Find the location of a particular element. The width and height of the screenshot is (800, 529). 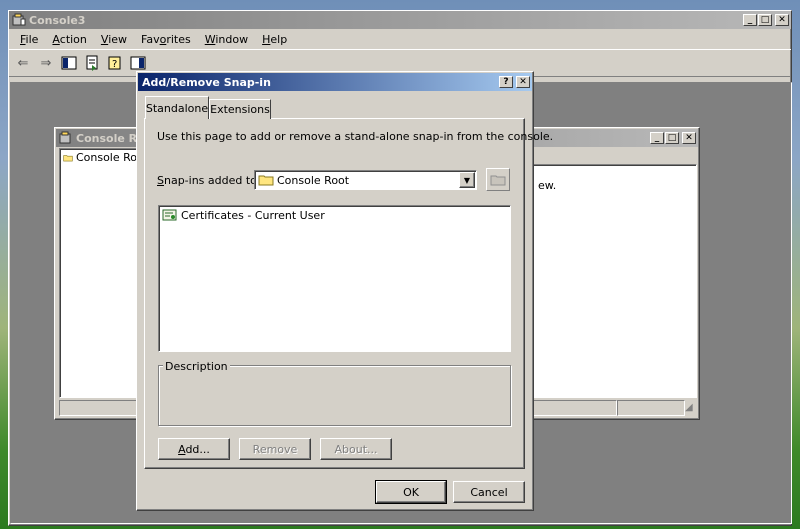

properties-icon is located at coordinates (138, 63).